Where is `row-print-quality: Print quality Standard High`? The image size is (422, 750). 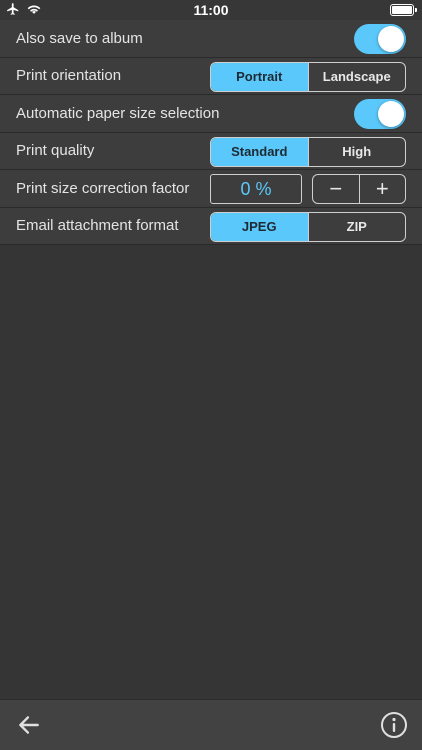
row-print-quality: Print quality Standard High is located at coordinates (211, 151).